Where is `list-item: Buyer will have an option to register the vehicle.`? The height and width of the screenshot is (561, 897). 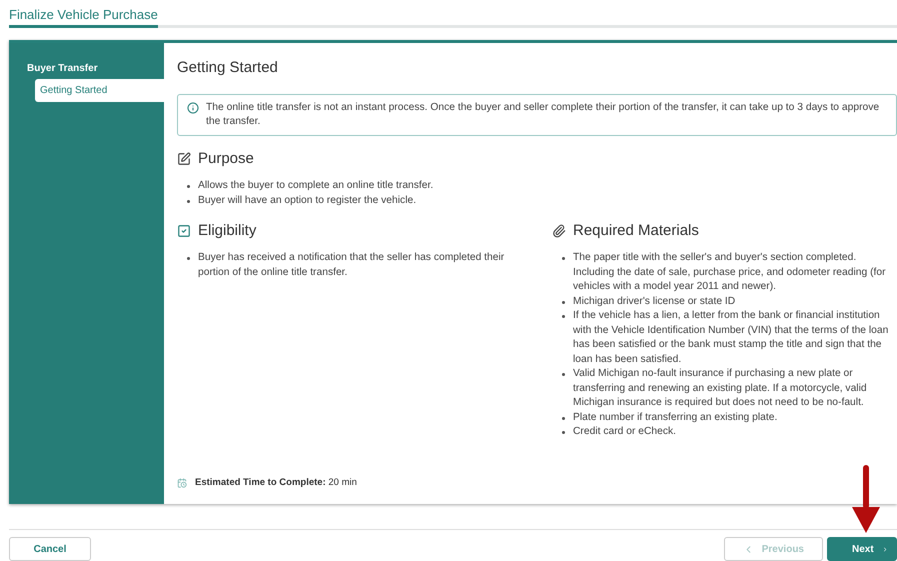 list-item: Buyer will have an option to register the vehicle. is located at coordinates (307, 201).